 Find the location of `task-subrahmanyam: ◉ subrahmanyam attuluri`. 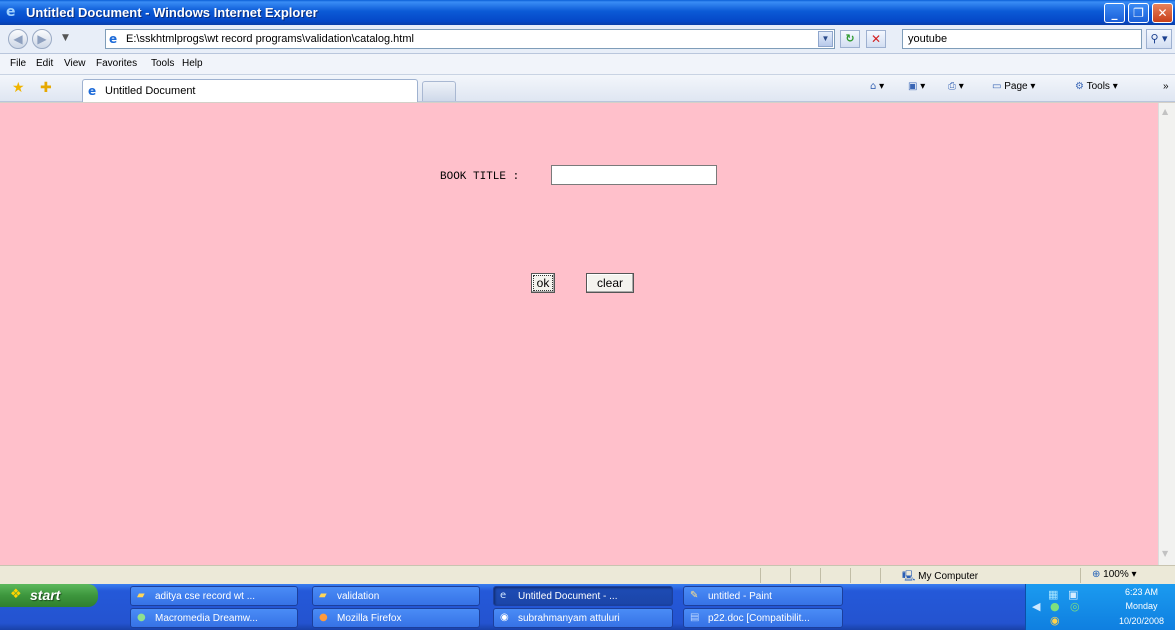

task-subrahmanyam: ◉ subrahmanyam attuluri is located at coordinates (583, 618).